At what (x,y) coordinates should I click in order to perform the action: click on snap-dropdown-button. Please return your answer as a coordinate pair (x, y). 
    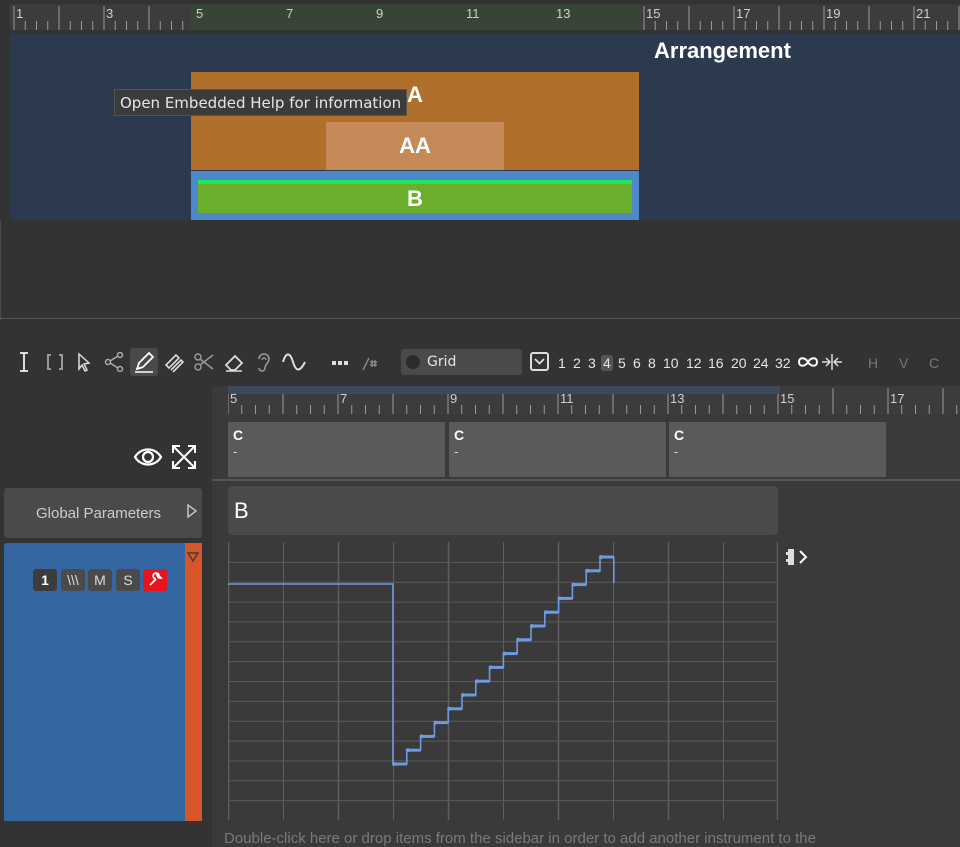
    Looking at the image, I should click on (539, 361).